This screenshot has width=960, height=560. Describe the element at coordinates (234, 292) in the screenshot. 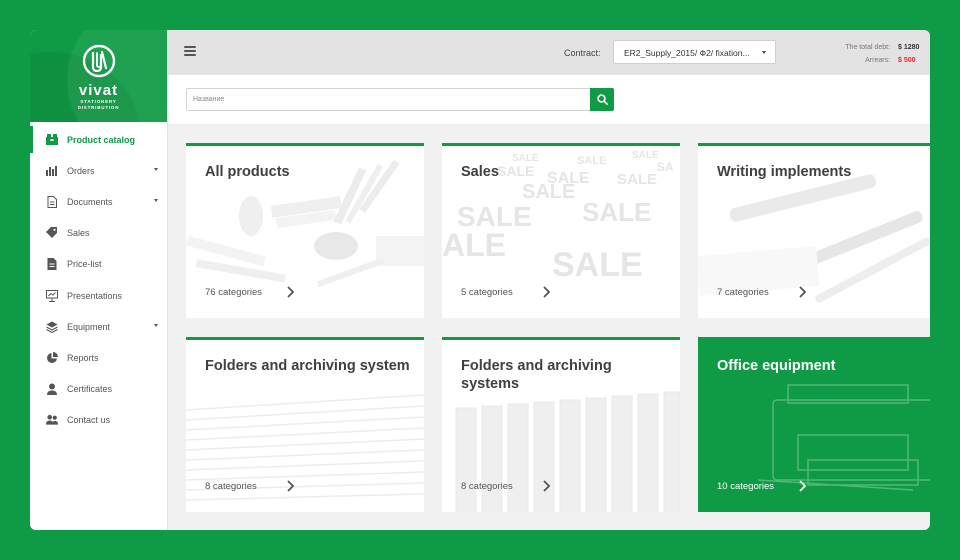

I see `card-count: 76 categories` at that location.